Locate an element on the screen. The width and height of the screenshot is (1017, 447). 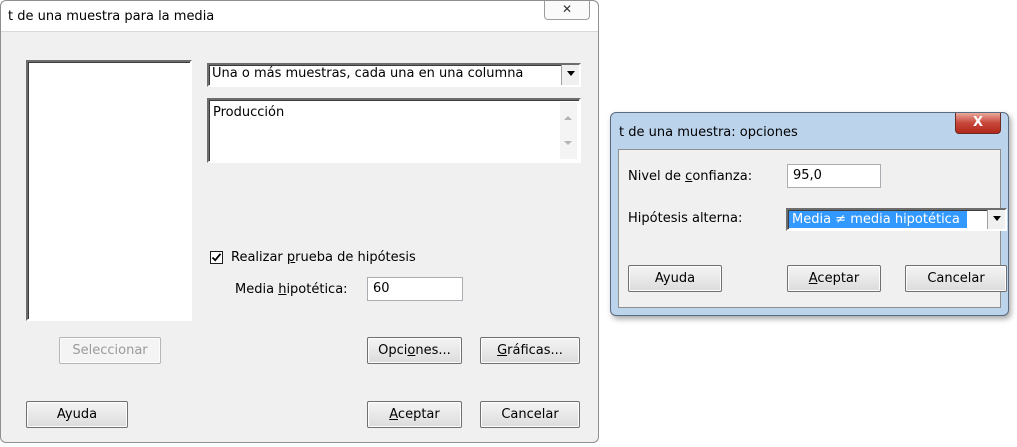
hypothesis-test-checkbox is located at coordinates (216, 257).